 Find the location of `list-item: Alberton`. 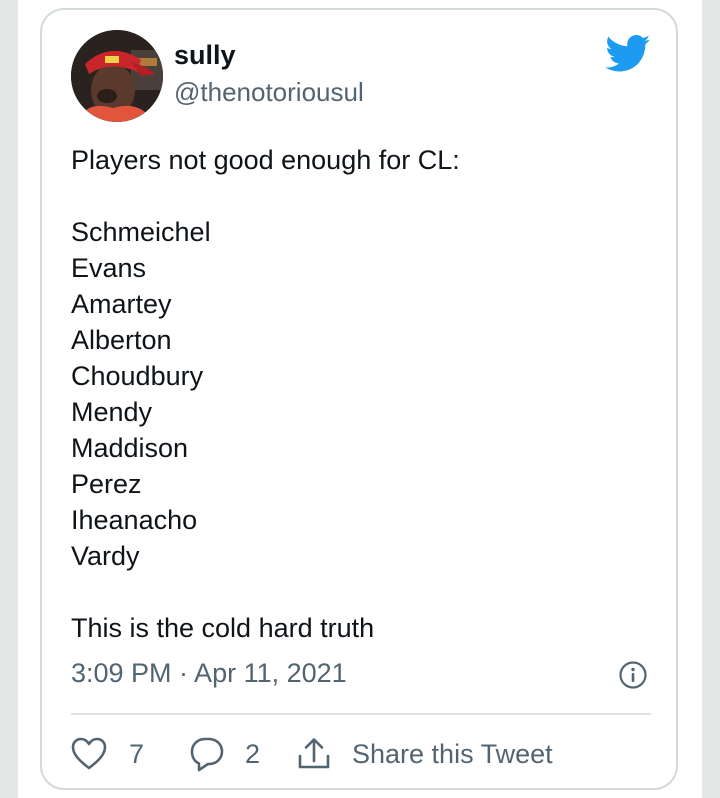

list-item: Alberton is located at coordinates (121, 340).